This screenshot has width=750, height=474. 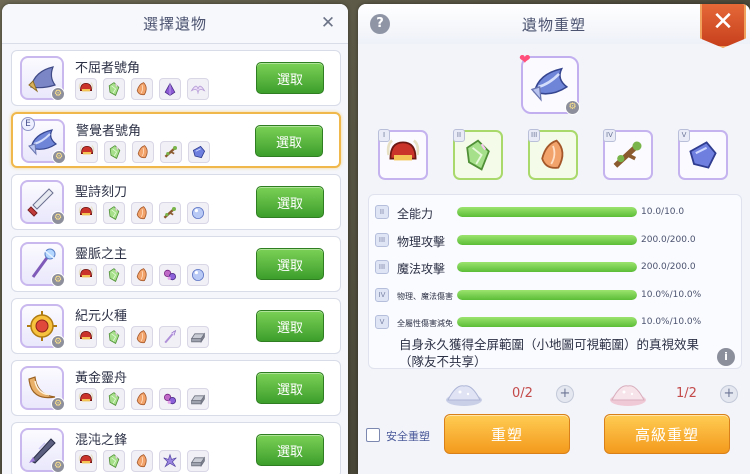 What do you see at coordinates (628, 395) in the screenshot?
I see `powder-pile-icon` at bounding box center [628, 395].